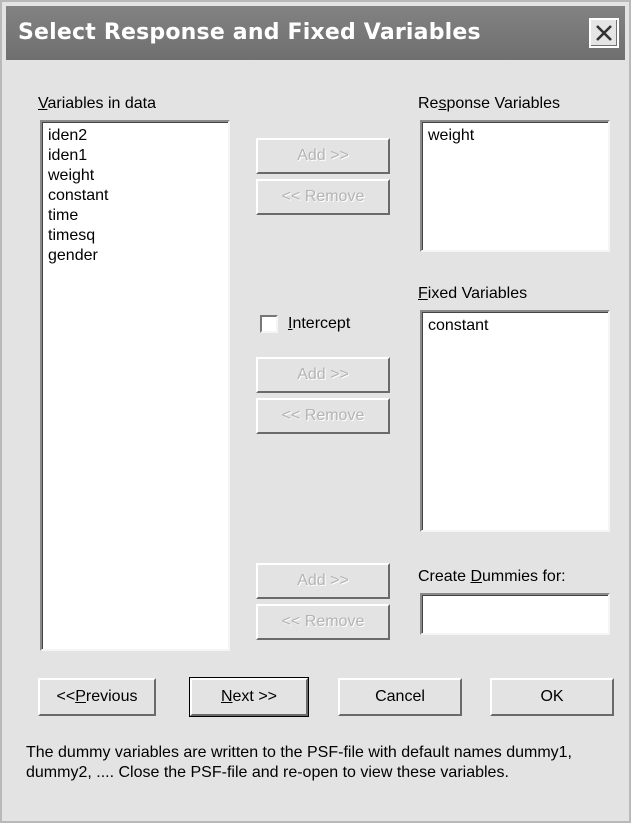 This screenshot has width=635, height=827. What do you see at coordinates (492, 576) in the screenshot?
I see `create-dummies-label: Create Dummies for:` at bounding box center [492, 576].